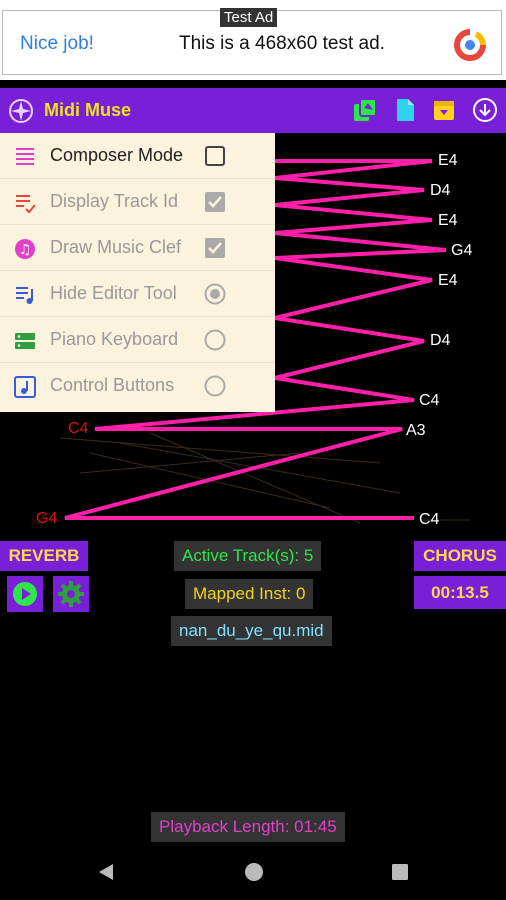 This screenshot has height=900, width=506. Describe the element at coordinates (112, 385) in the screenshot. I see `menu-item-label: Control Buttons` at that location.